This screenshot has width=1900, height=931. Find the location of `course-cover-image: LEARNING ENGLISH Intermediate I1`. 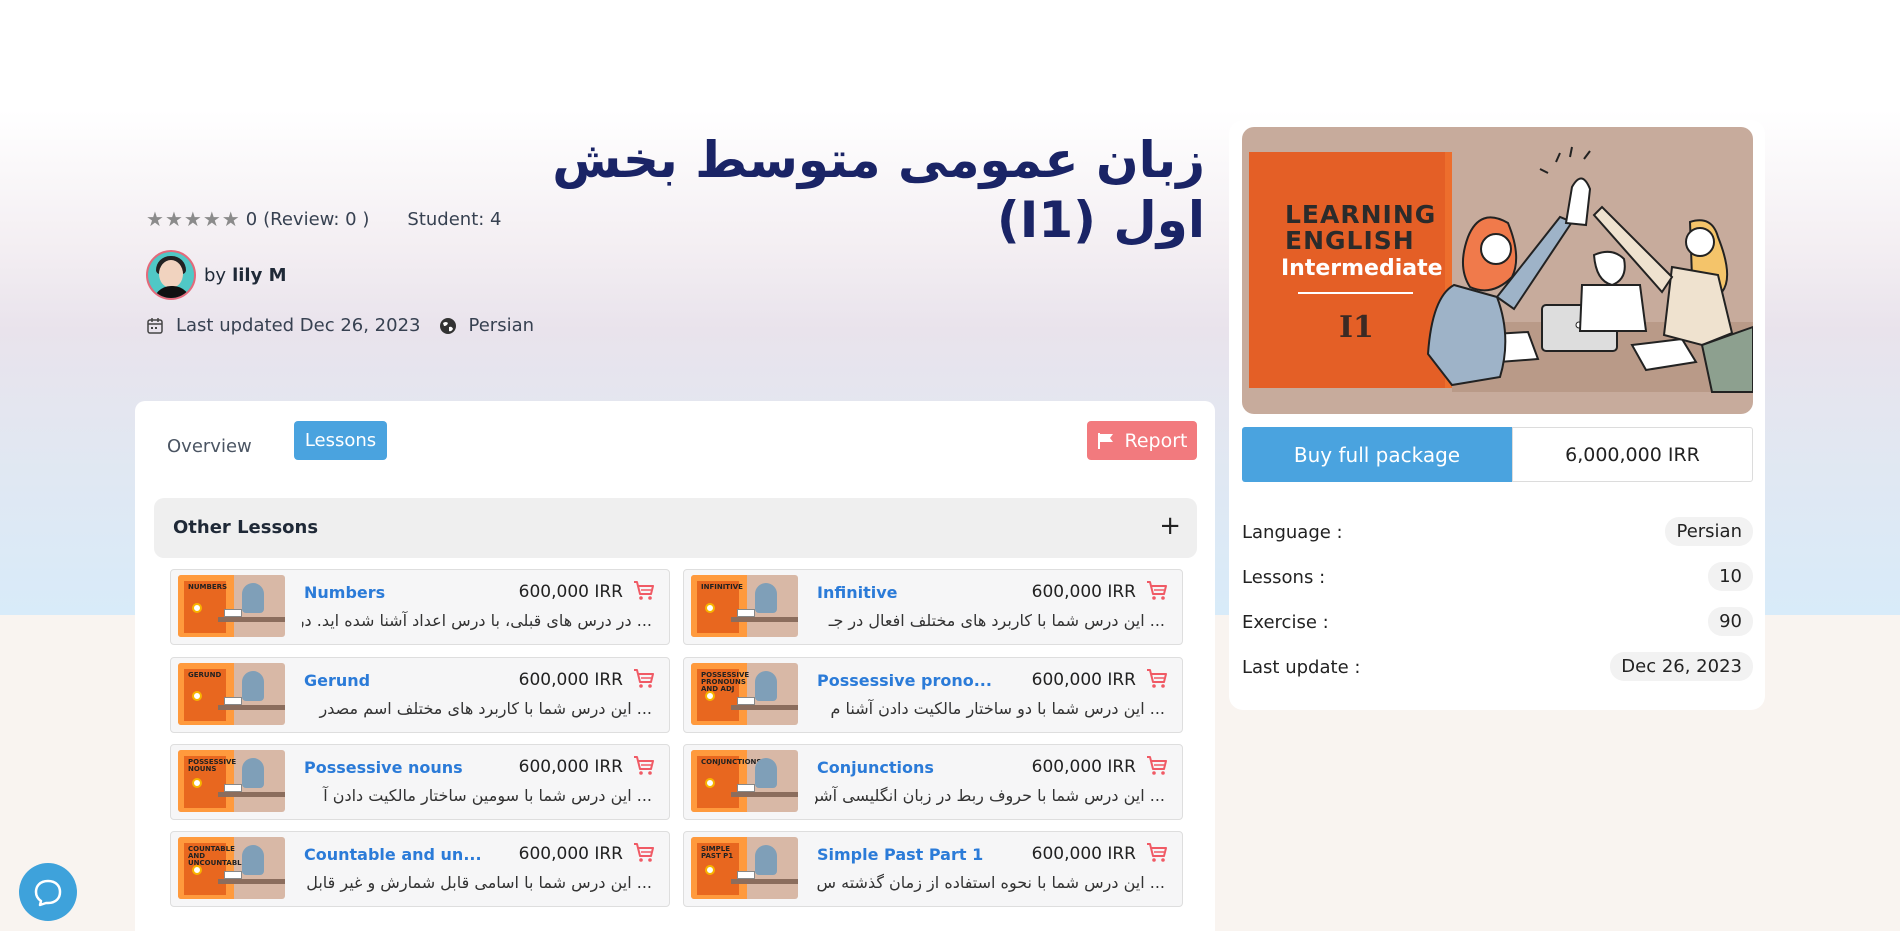

course-cover-image: LEARNING ENGLISH Intermediate I1 is located at coordinates (1497, 270).